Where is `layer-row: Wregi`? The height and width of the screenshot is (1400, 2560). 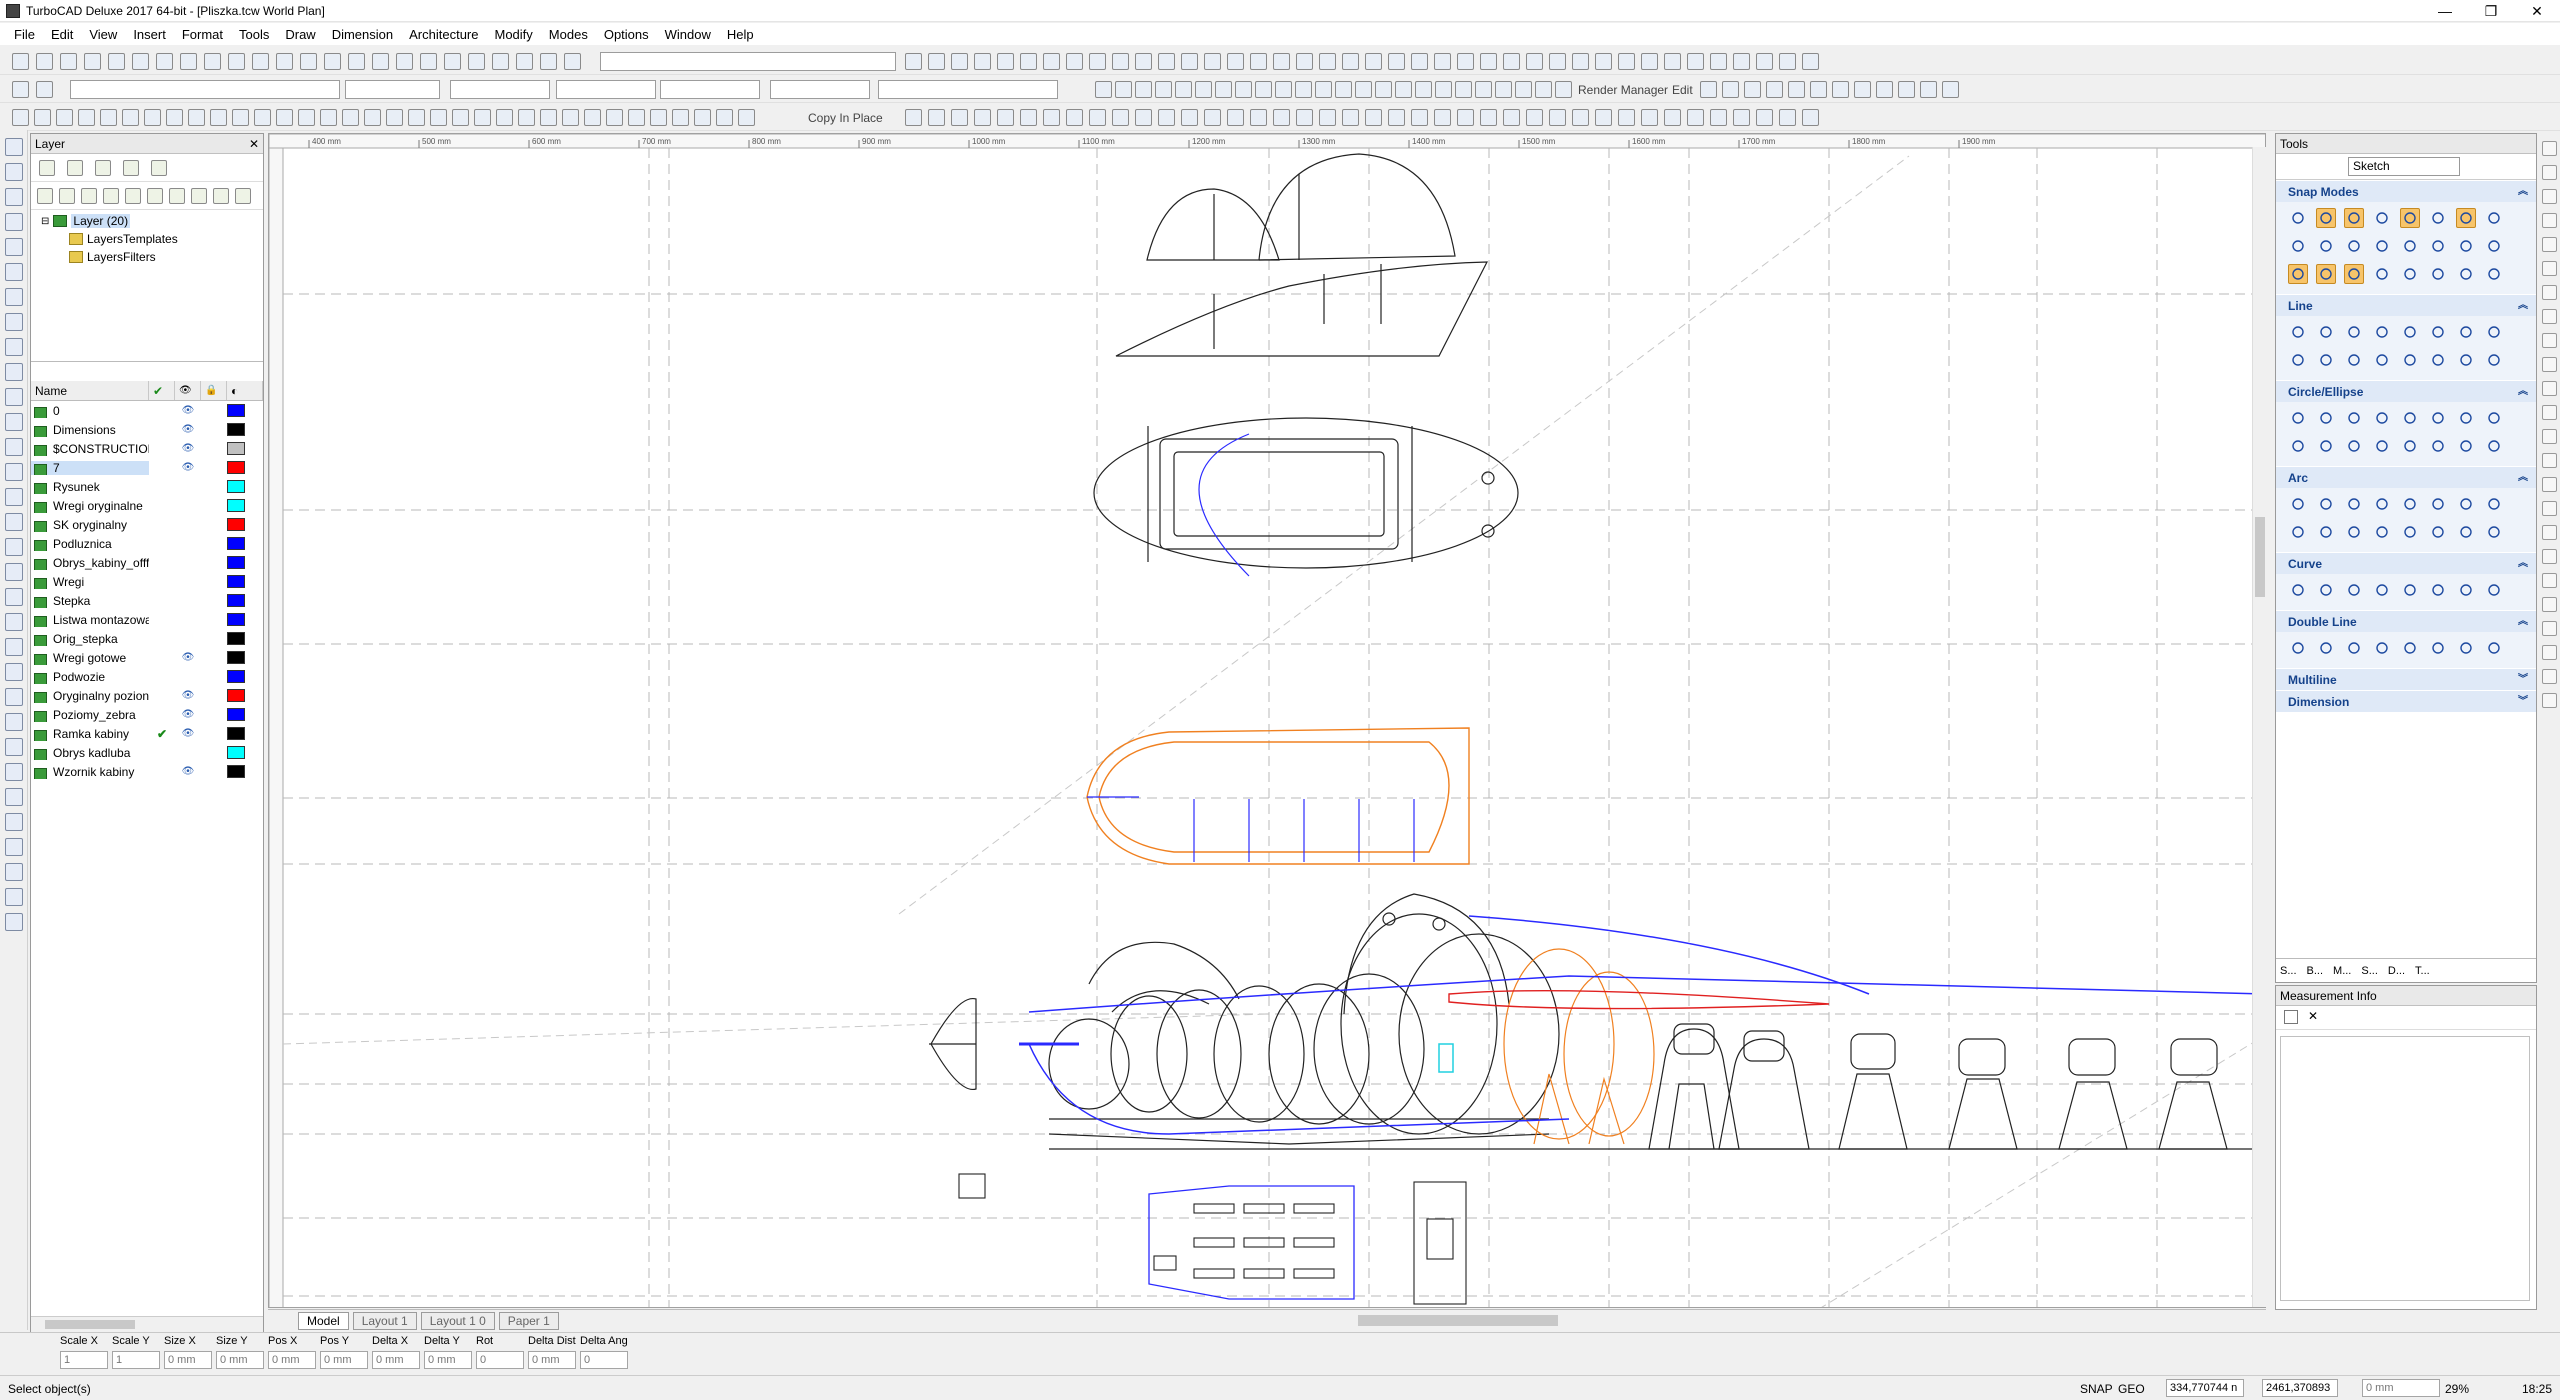 layer-row: Wregi is located at coordinates (147, 581).